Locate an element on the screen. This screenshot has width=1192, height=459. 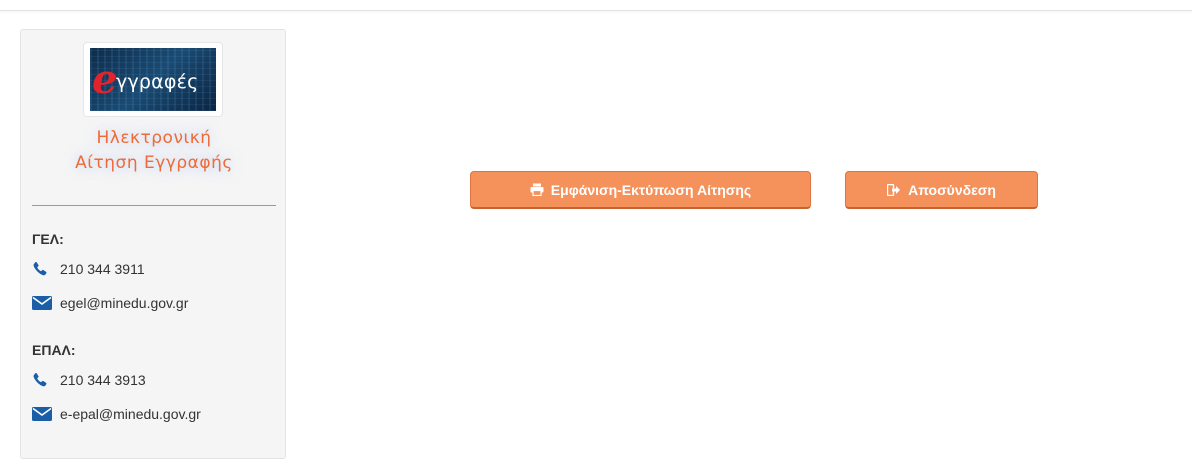
gel-email: egel@minedu.gov.gr is located at coordinates (124, 303).